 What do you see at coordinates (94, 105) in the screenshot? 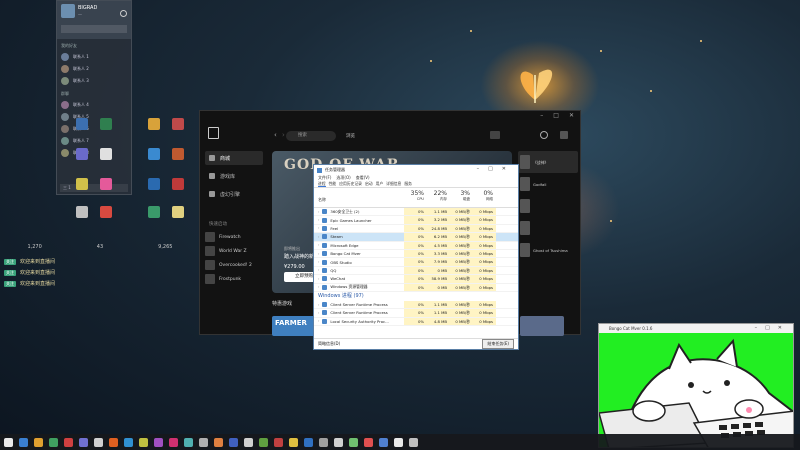
I see `contact-item: 联系人 4` at bounding box center [94, 105].